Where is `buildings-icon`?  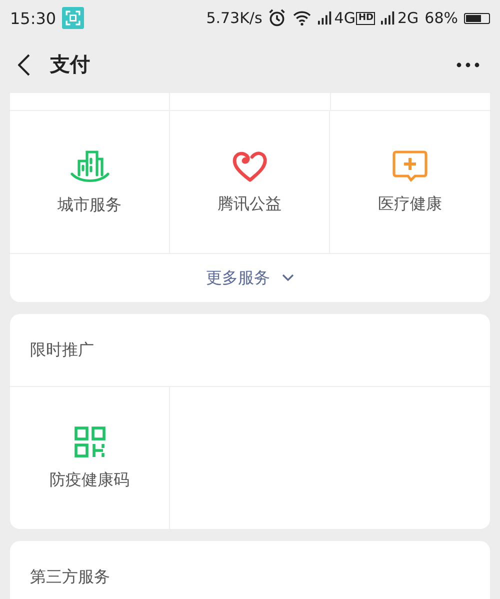
buildings-icon is located at coordinates (90, 165).